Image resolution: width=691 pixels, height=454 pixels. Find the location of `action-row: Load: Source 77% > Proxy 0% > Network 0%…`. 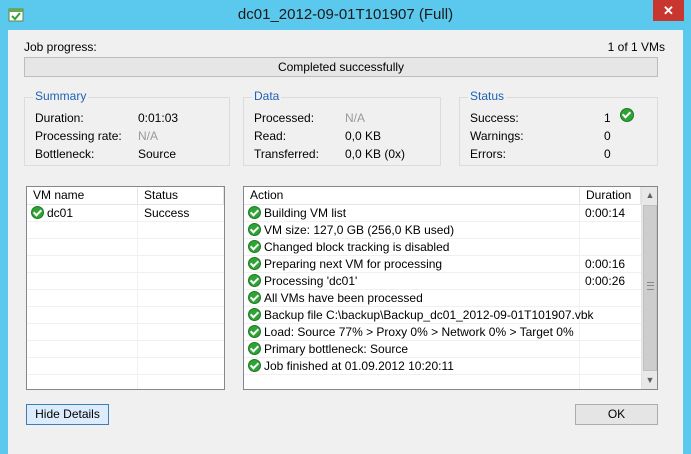

action-row: Load: Source 77% > Proxy 0% > Network 0%… is located at coordinates (450, 332).